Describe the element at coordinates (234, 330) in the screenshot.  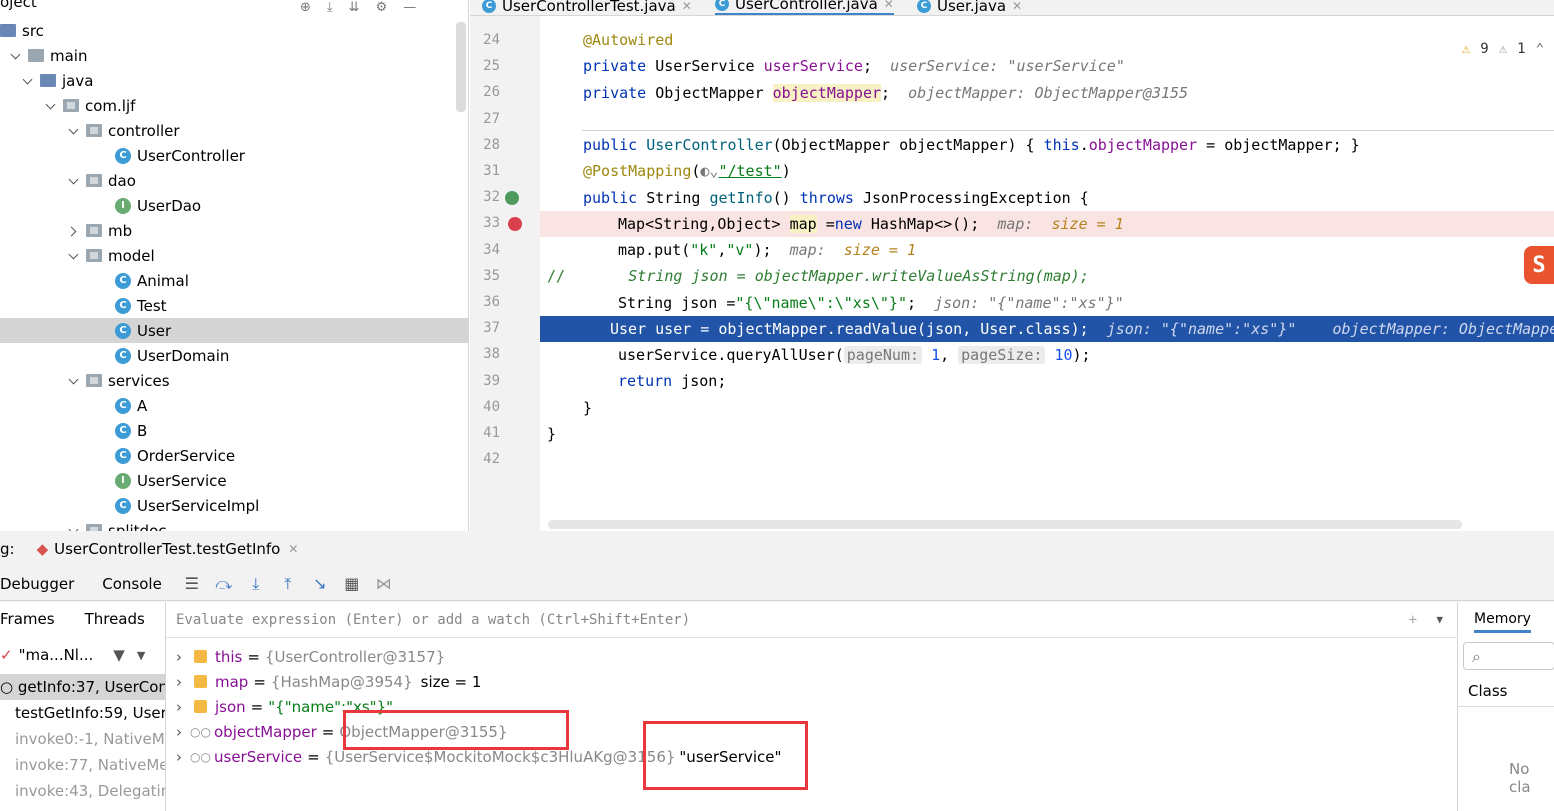
I see `tree-item-user: C User` at that location.